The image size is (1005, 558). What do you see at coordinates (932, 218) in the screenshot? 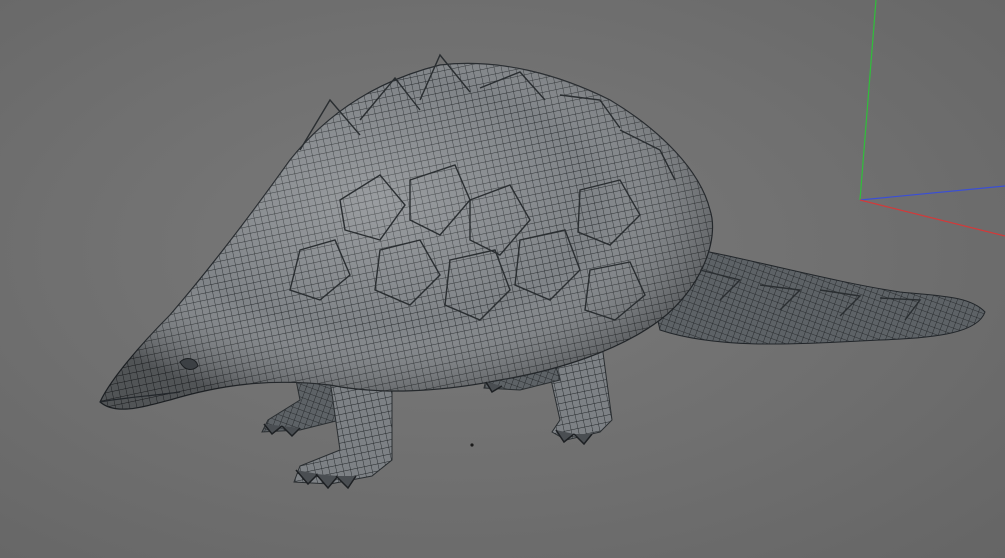
I see `x-axis-line` at bounding box center [932, 218].